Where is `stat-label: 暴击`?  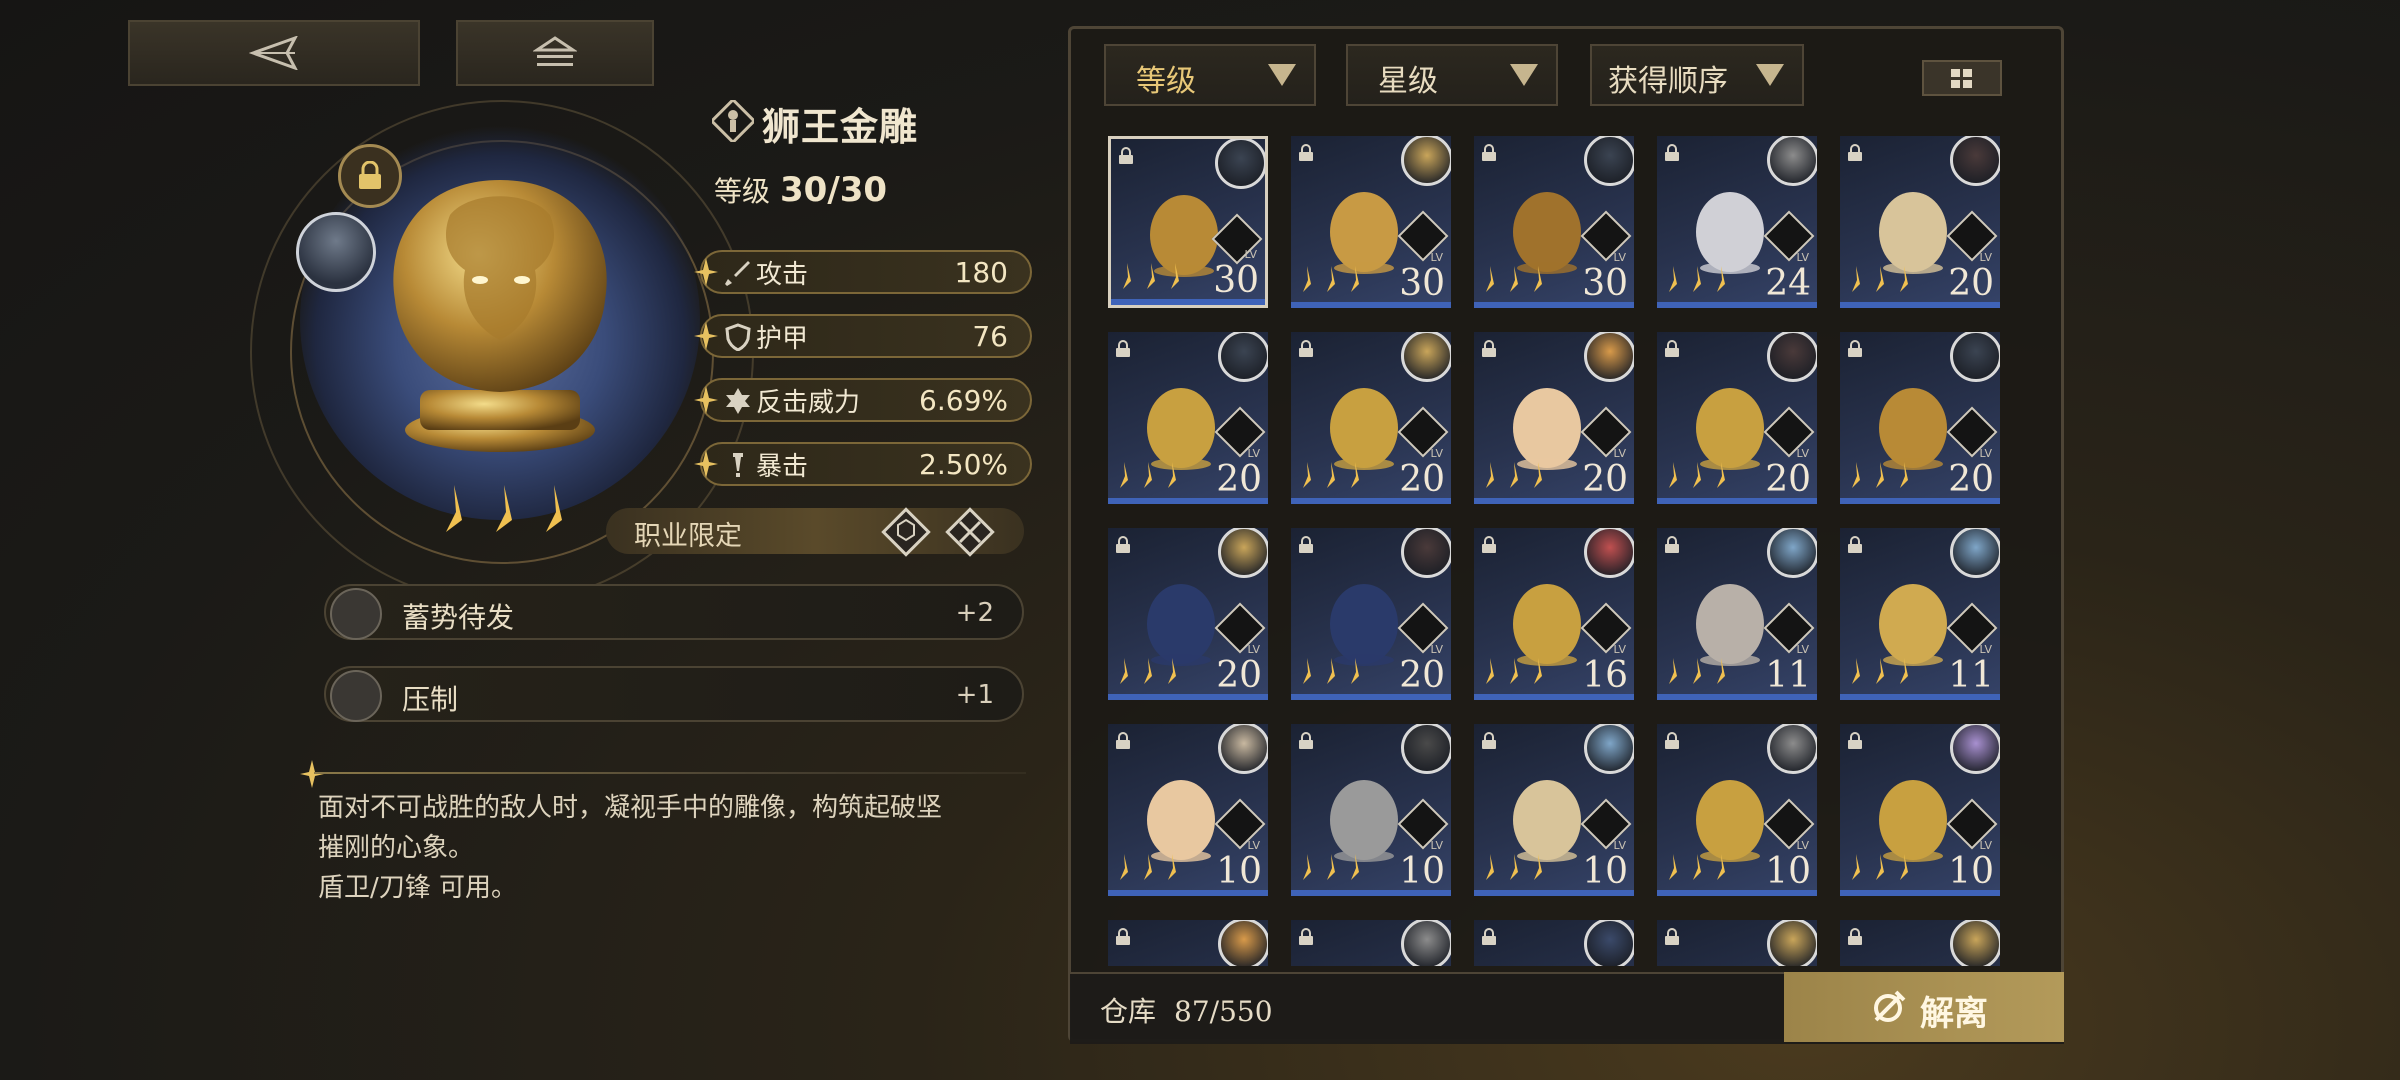 stat-label: 暴击 is located at coordinates (782, 466).